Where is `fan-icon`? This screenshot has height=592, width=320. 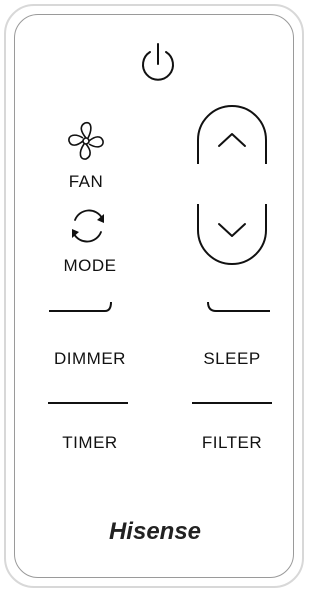
fan-icon is located at coordinates (86, 140).